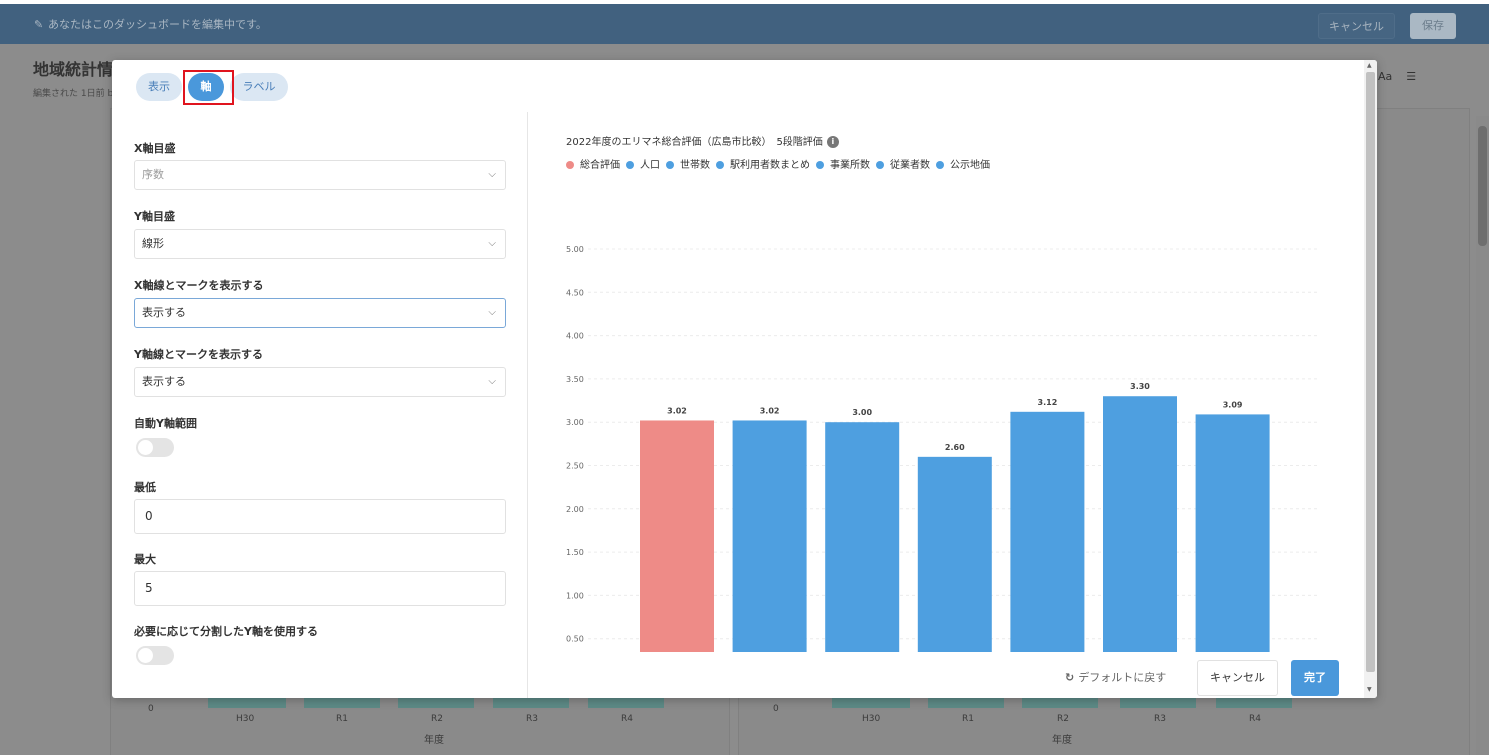  What do you see at coordinates (575, 292) in the screenshot?
I see `y-tick-label: 4.50` at bounding box center [575, 292].